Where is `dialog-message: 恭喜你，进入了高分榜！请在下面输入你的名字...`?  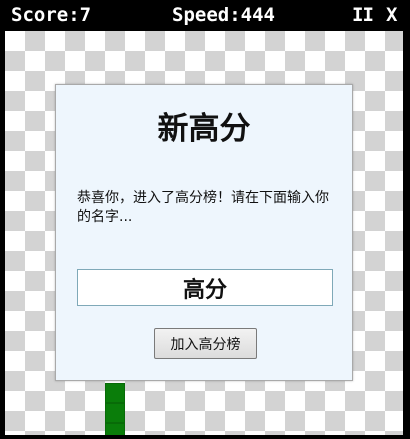 dialog-message: 恭喜你，进入了高分榜！请在下面输入你的名字... is located at coordinates (203, 207).